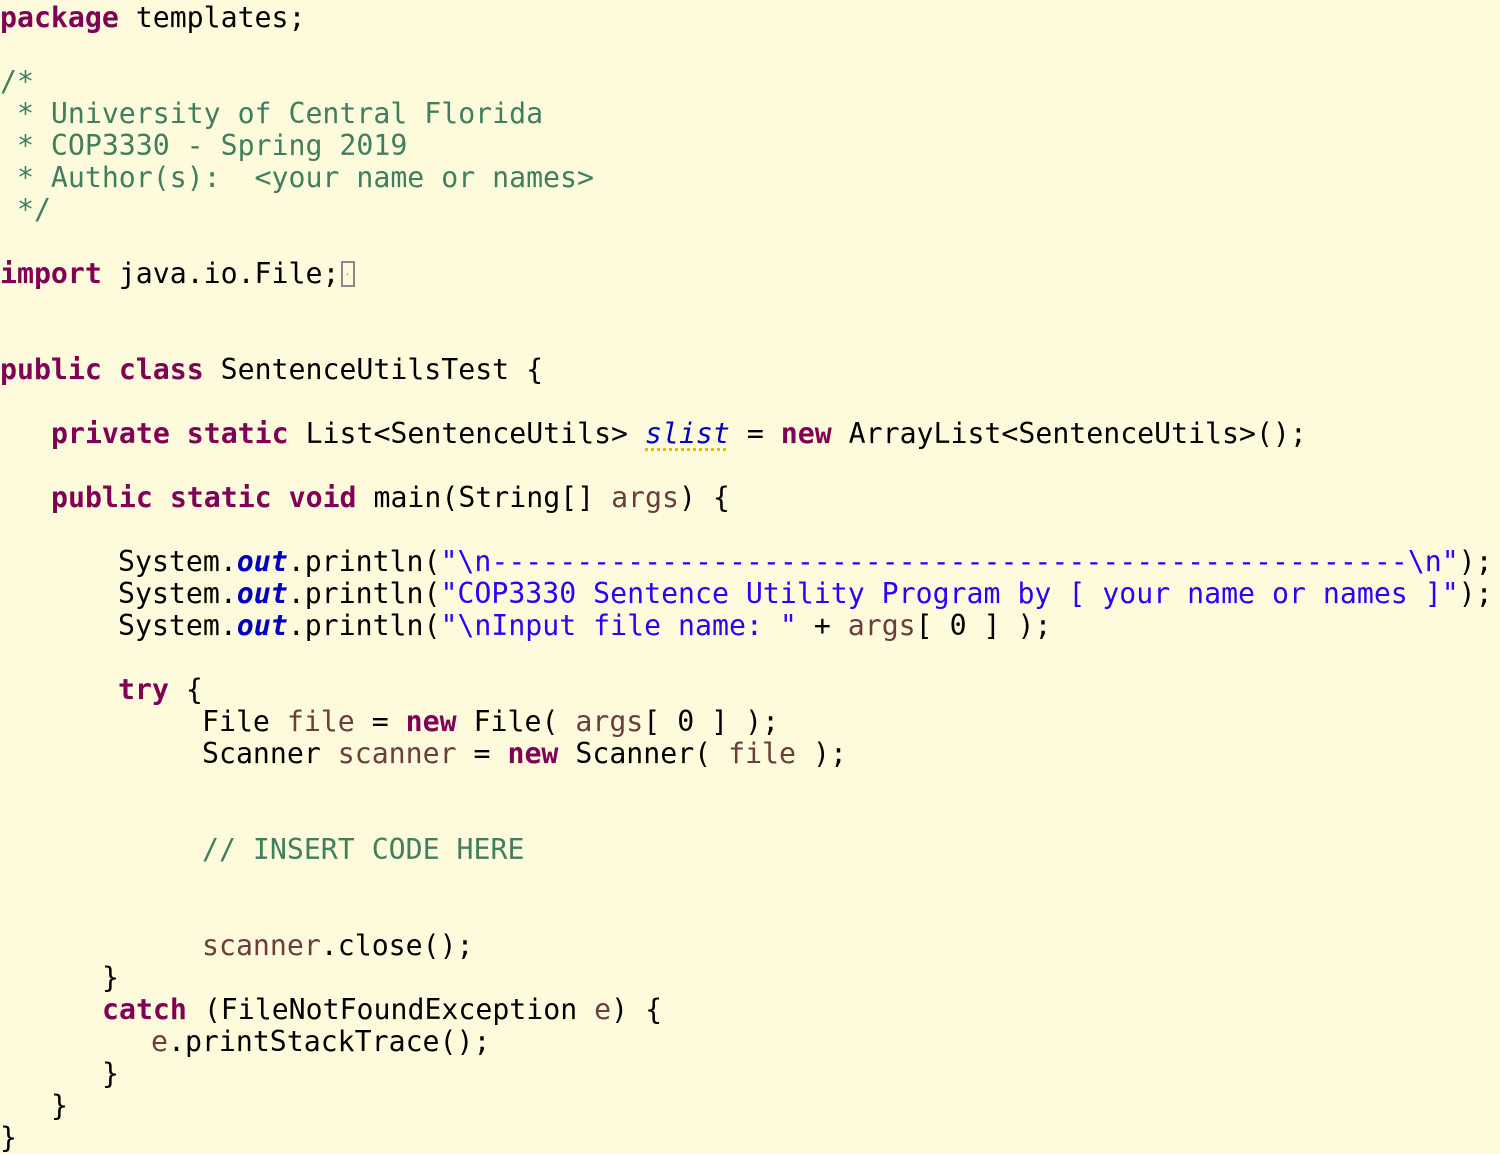 This screenshot has width=1500, height=1154. What do you see at coordinates (484, 497) in the screenshot?
I see `main-signature: main(String[]` at bounding box center [484, 497].